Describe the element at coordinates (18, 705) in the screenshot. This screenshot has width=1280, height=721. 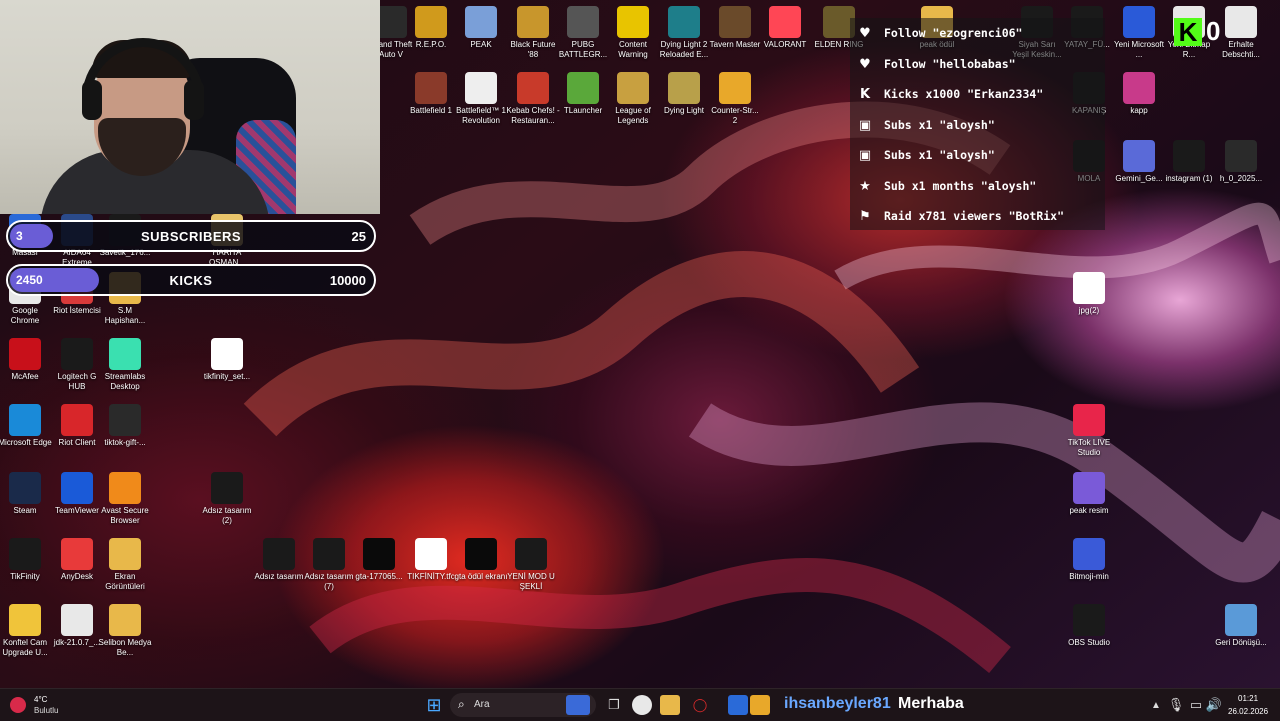
I see `weather-icon` at that location.